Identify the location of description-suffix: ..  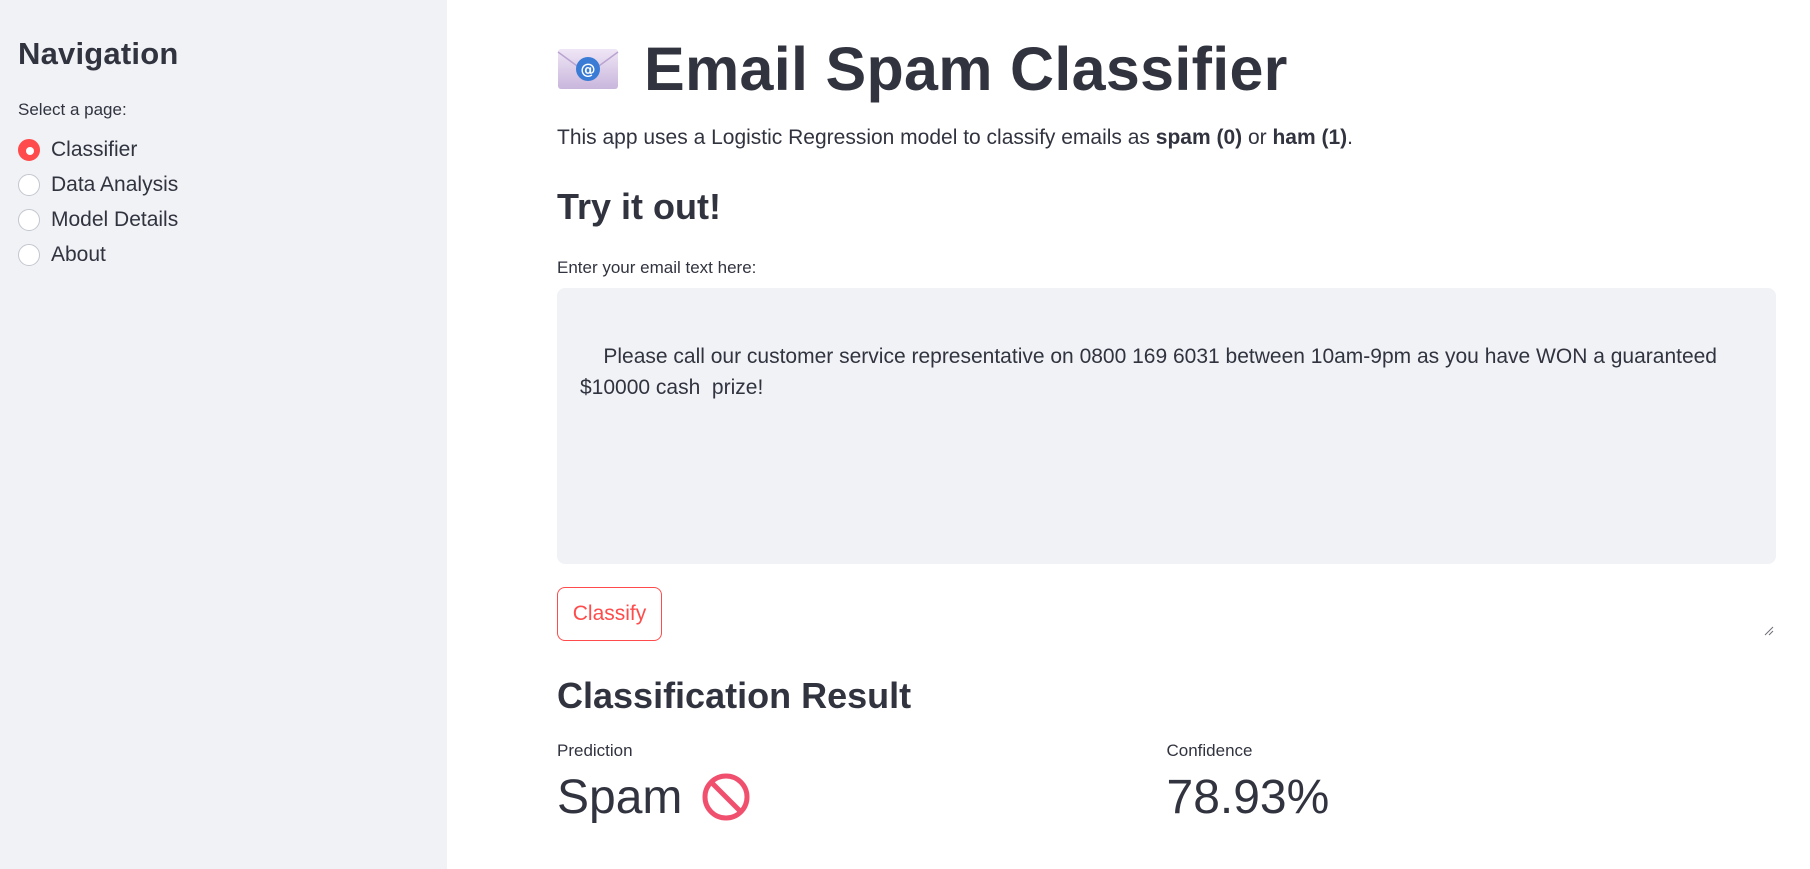
(1350, 137).